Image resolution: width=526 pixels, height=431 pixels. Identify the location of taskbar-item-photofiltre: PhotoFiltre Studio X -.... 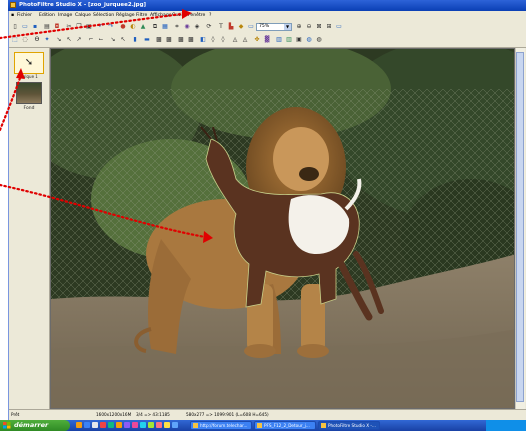
(349, 425).